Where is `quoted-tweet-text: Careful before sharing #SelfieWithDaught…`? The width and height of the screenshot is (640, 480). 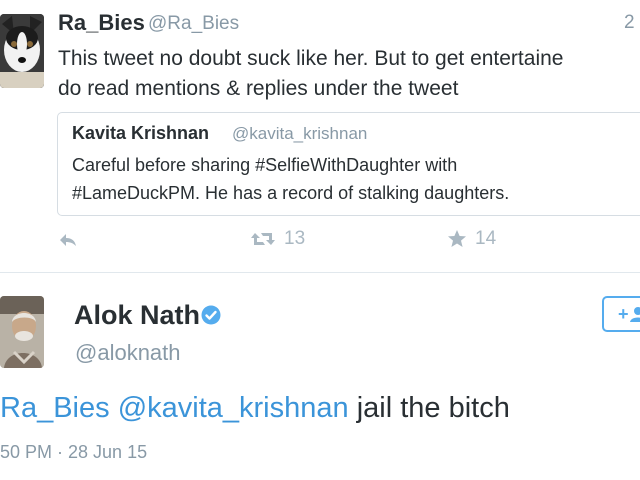
quoted-tweet-text: Careful before sharing #SelfieWithDaught… is located at coordinates (290, 179).